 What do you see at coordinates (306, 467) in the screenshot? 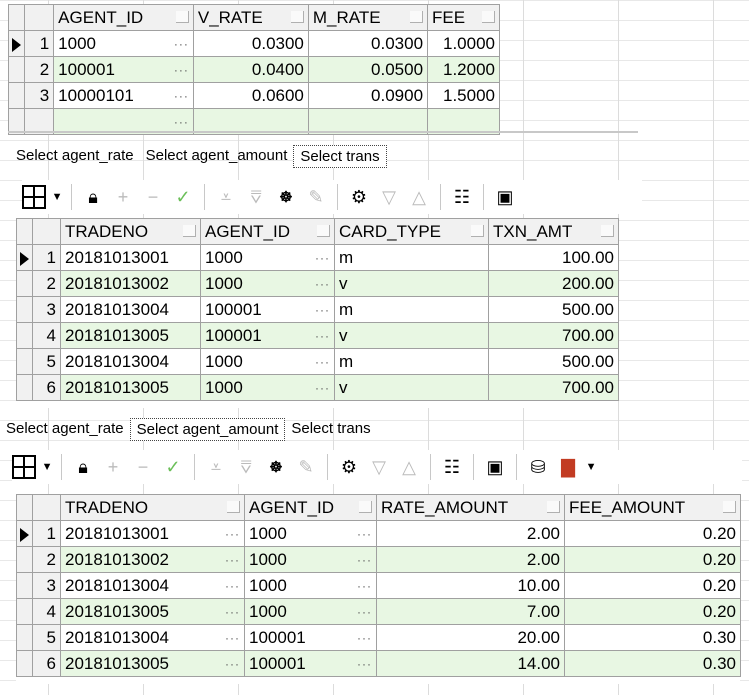
I see `eraser-icon: ✎` at bounding box center [306, 467].